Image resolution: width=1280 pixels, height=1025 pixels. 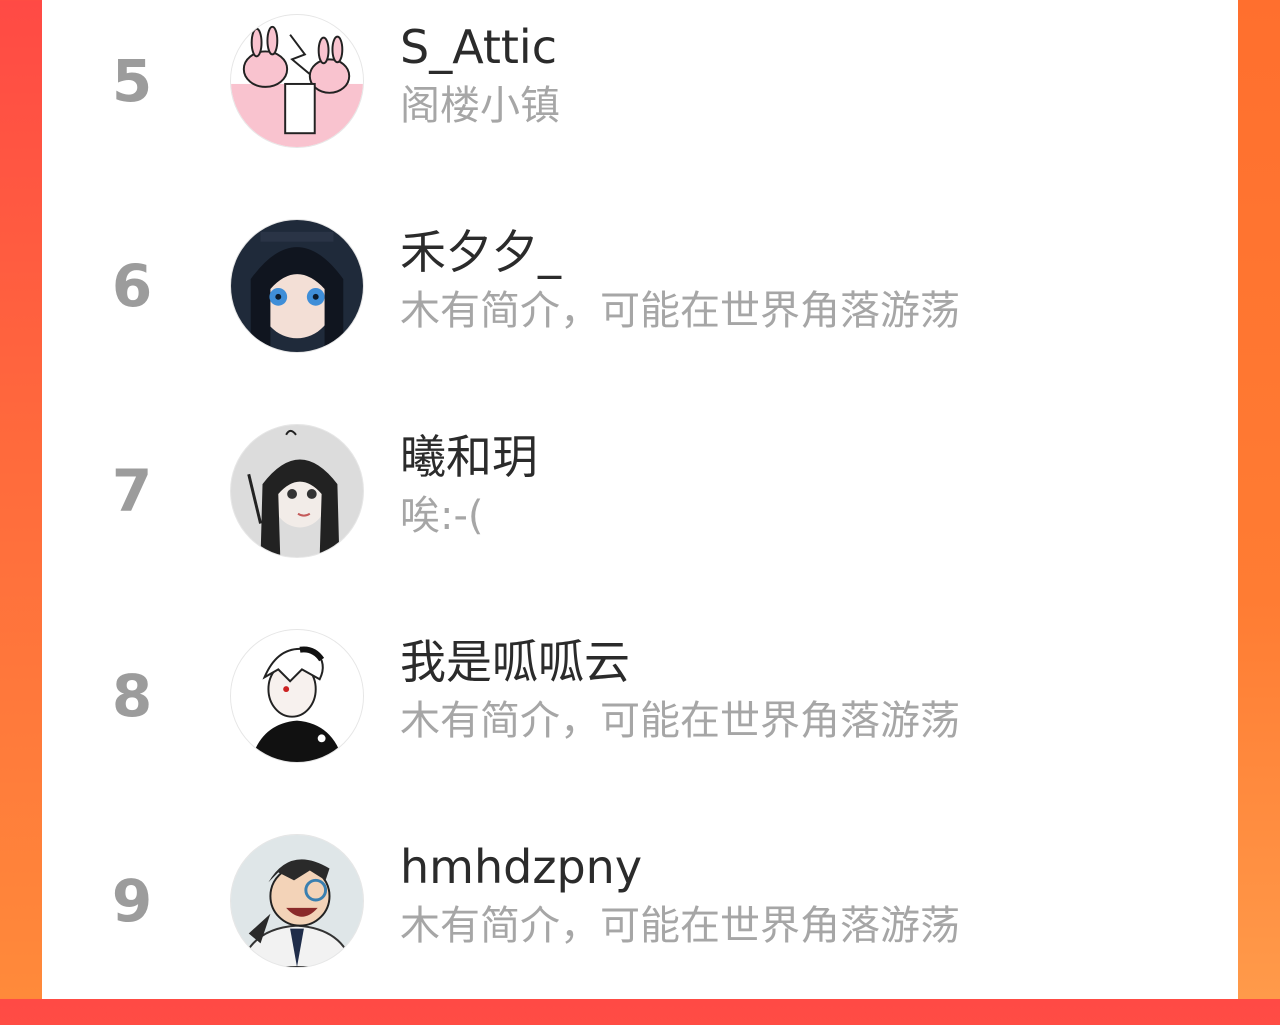 What do you see at coordinates (480, 252) in the screenshot?
I see `user-name: 禾夕夕_` at bounding box center [480, 252].